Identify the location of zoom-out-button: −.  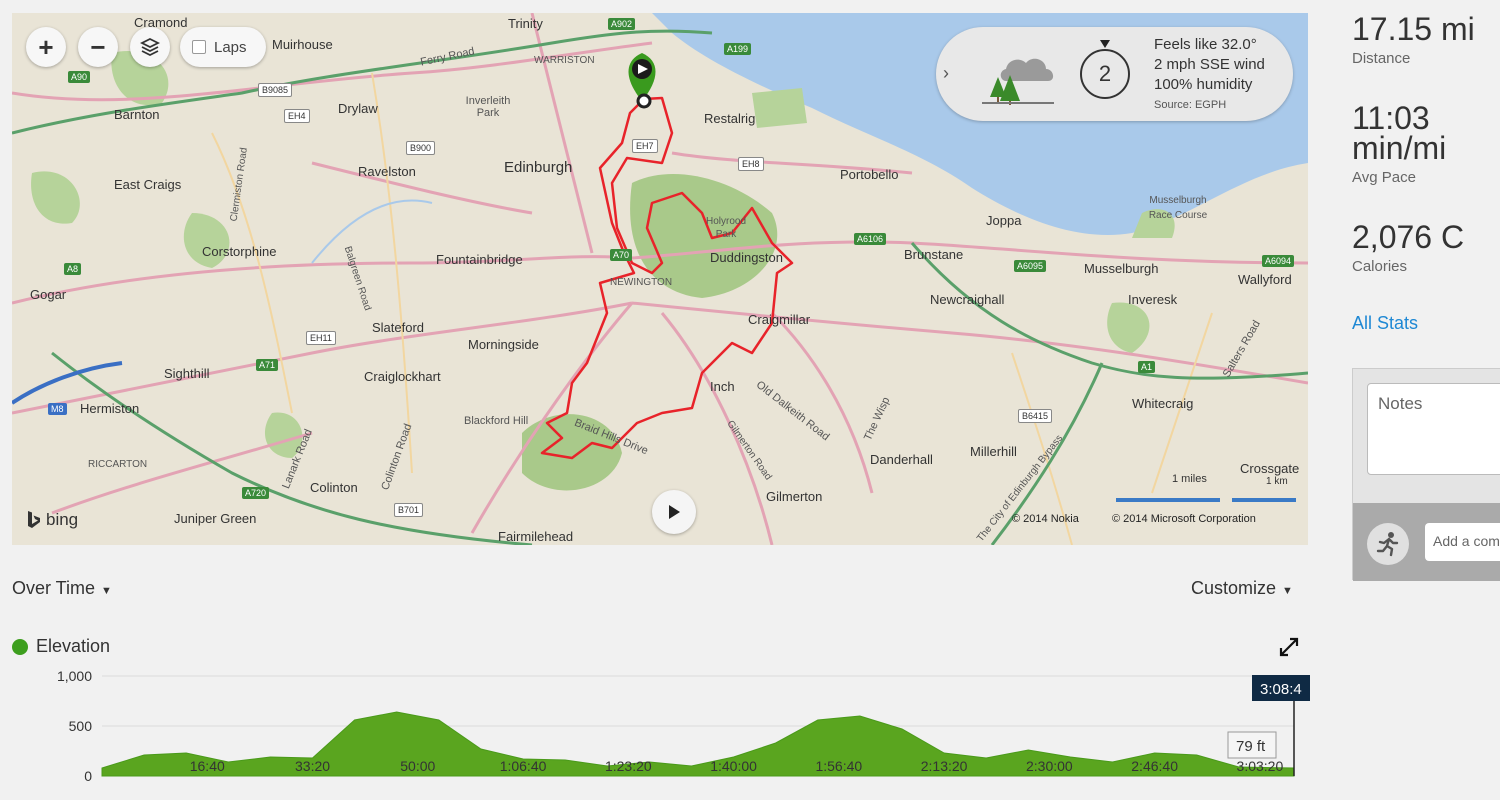
(98, 47).